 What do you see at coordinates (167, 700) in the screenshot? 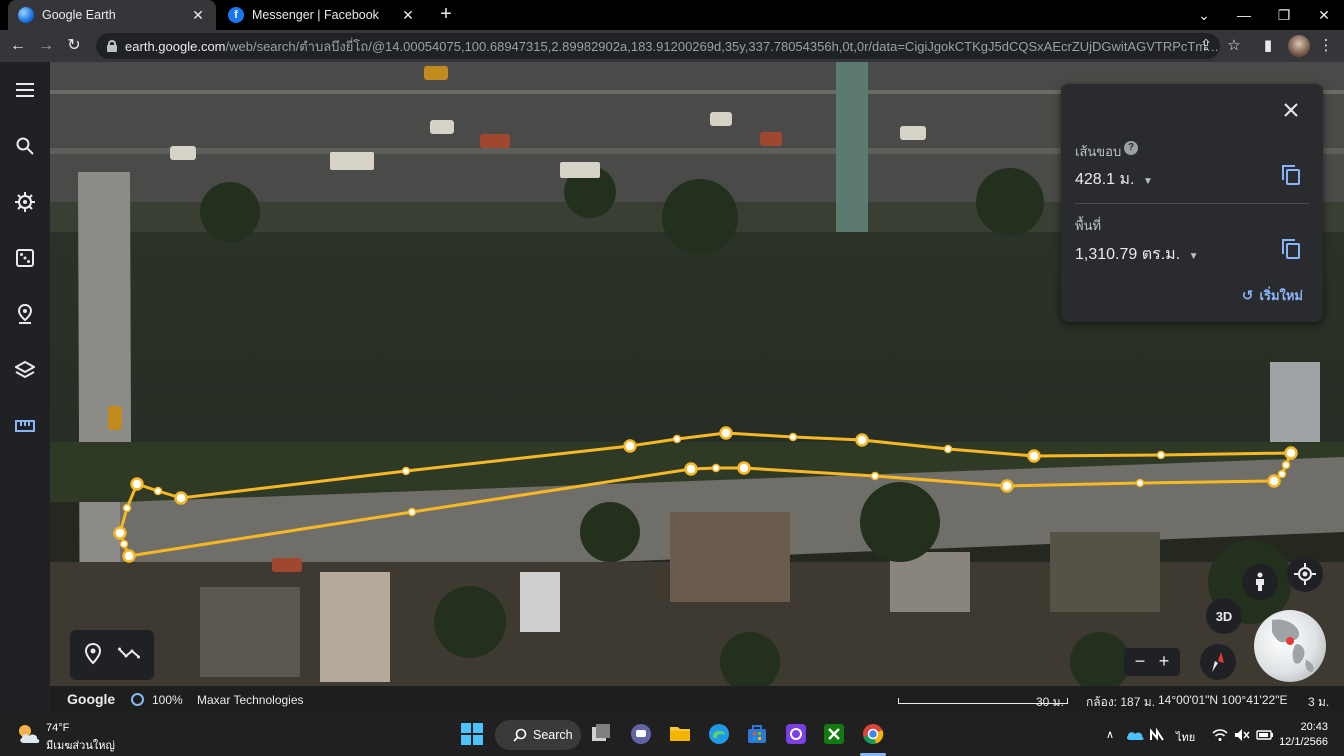
I see `imagery-opacity: 100%` at bounding box center [167, 700].